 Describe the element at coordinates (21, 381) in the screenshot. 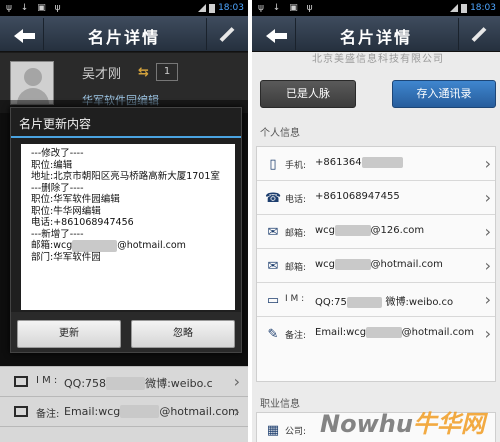

I see `chat-icon` at that location.